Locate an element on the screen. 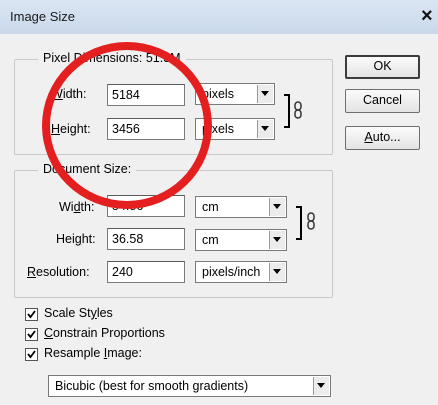 This screenshot has width=438, height=405. doc-height-input is located at coordinates (146, 239).